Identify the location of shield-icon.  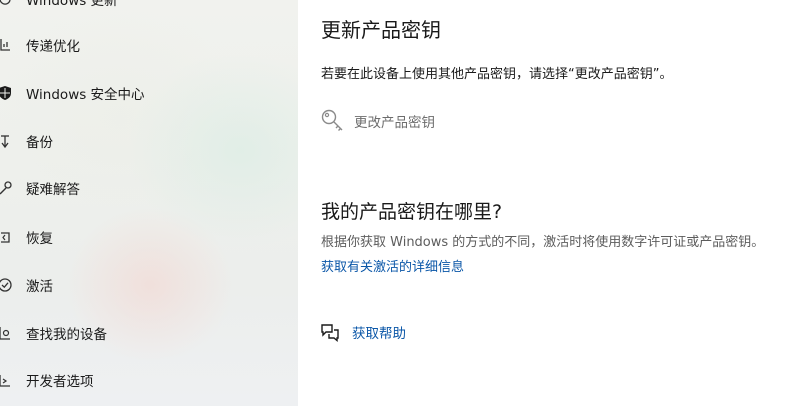
(6, 93).